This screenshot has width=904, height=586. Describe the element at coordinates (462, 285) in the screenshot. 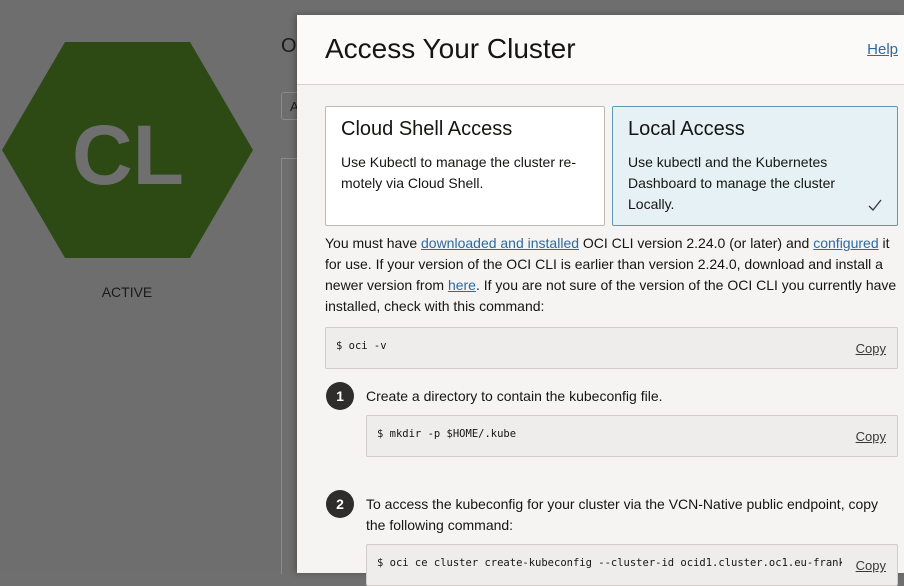

I see `here-link: here` at that location.